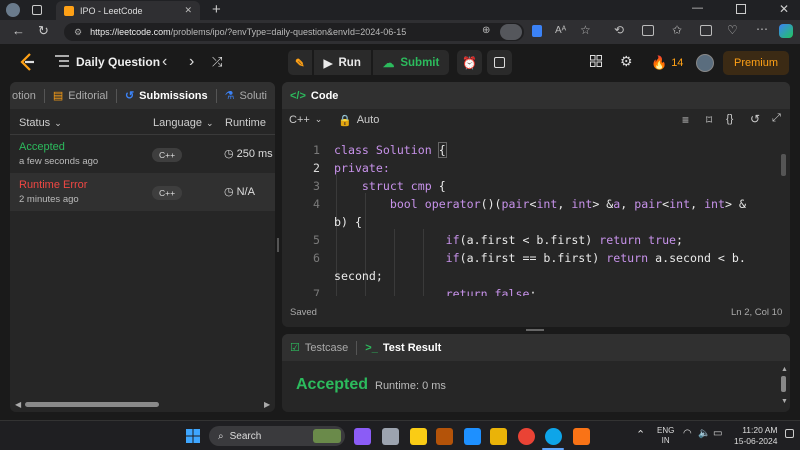 Image resolution: width=800 pixels, height=450 pixels. Describe the element at coordinates (499, 62) in the screenshot. I see `notes-button` at that location.